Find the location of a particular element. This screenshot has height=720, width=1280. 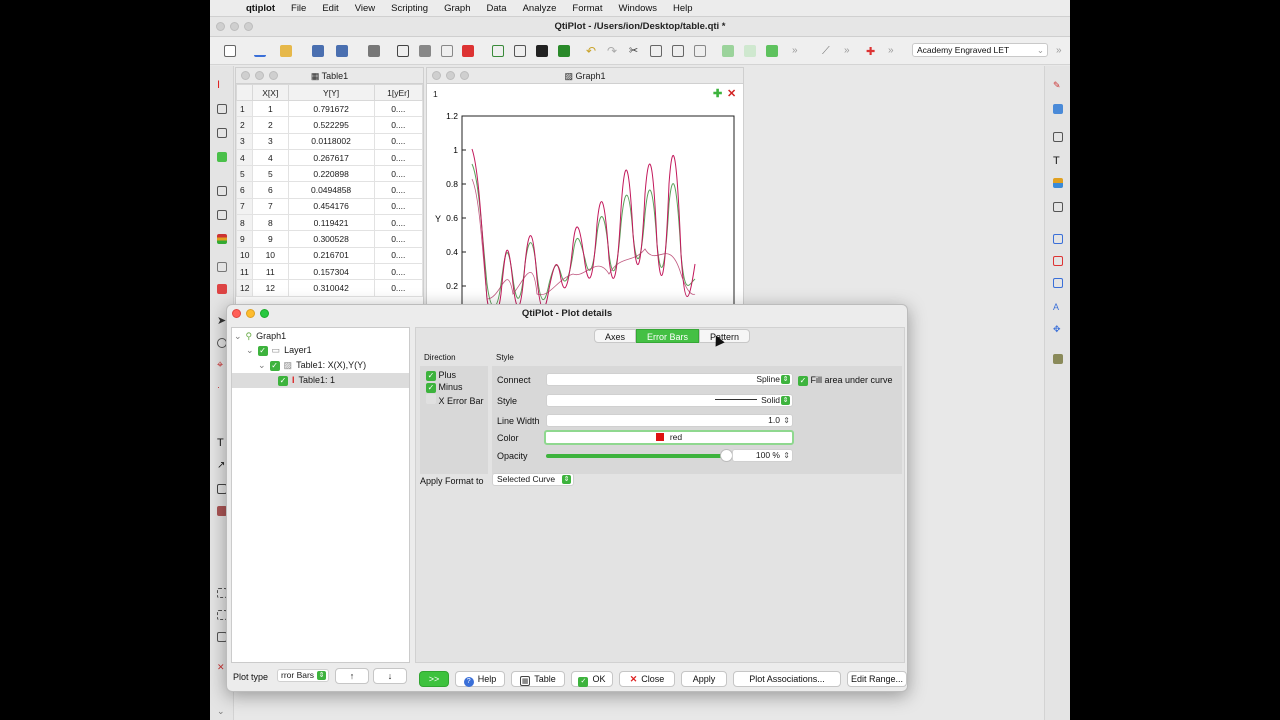

menu-help: Help is located at coordinates (683, 8).